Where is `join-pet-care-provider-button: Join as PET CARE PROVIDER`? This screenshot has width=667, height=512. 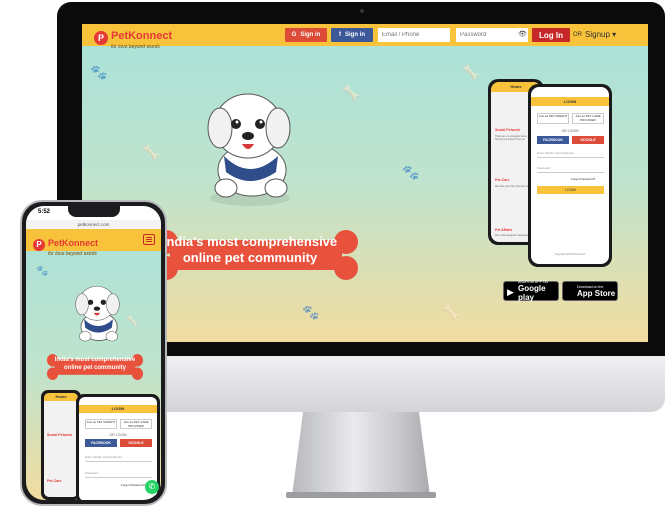 join-pet-care-provider-button: Join as PET CARE PROVIDER is located at coordinates (588, 118).